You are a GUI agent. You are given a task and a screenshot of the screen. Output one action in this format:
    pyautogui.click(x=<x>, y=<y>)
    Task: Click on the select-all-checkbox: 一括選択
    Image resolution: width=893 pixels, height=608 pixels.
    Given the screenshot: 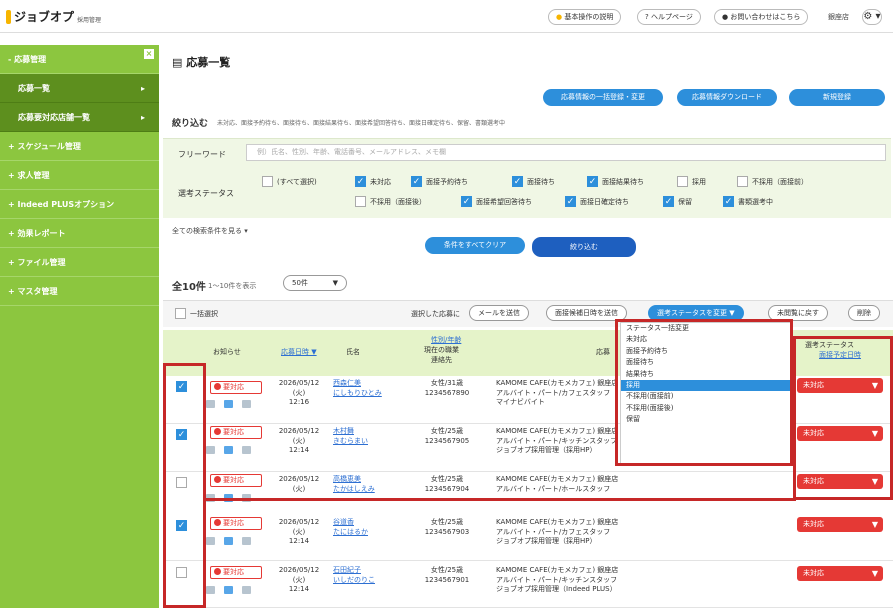 What is the action you would take?
    pyautogui.click(x=196, y=313)
    